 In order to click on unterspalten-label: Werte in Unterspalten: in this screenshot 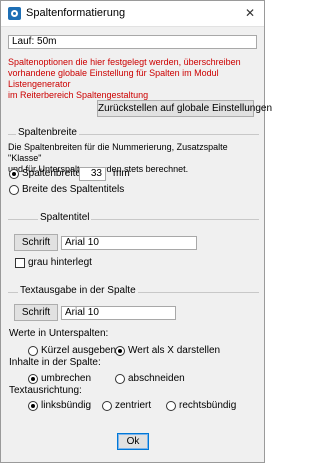, I will do `click(59, 333)`.